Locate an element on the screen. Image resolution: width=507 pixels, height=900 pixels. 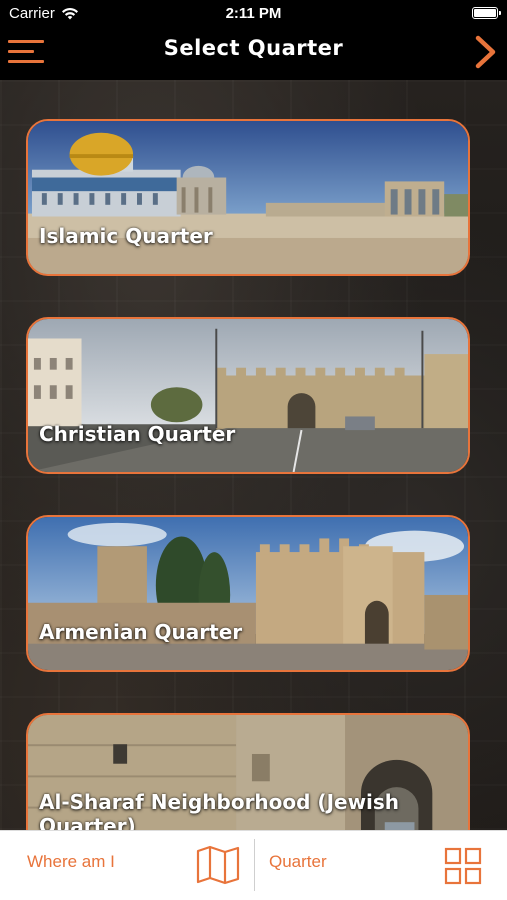
status-time: 2:11 PM is located at coordinates (253, 13).